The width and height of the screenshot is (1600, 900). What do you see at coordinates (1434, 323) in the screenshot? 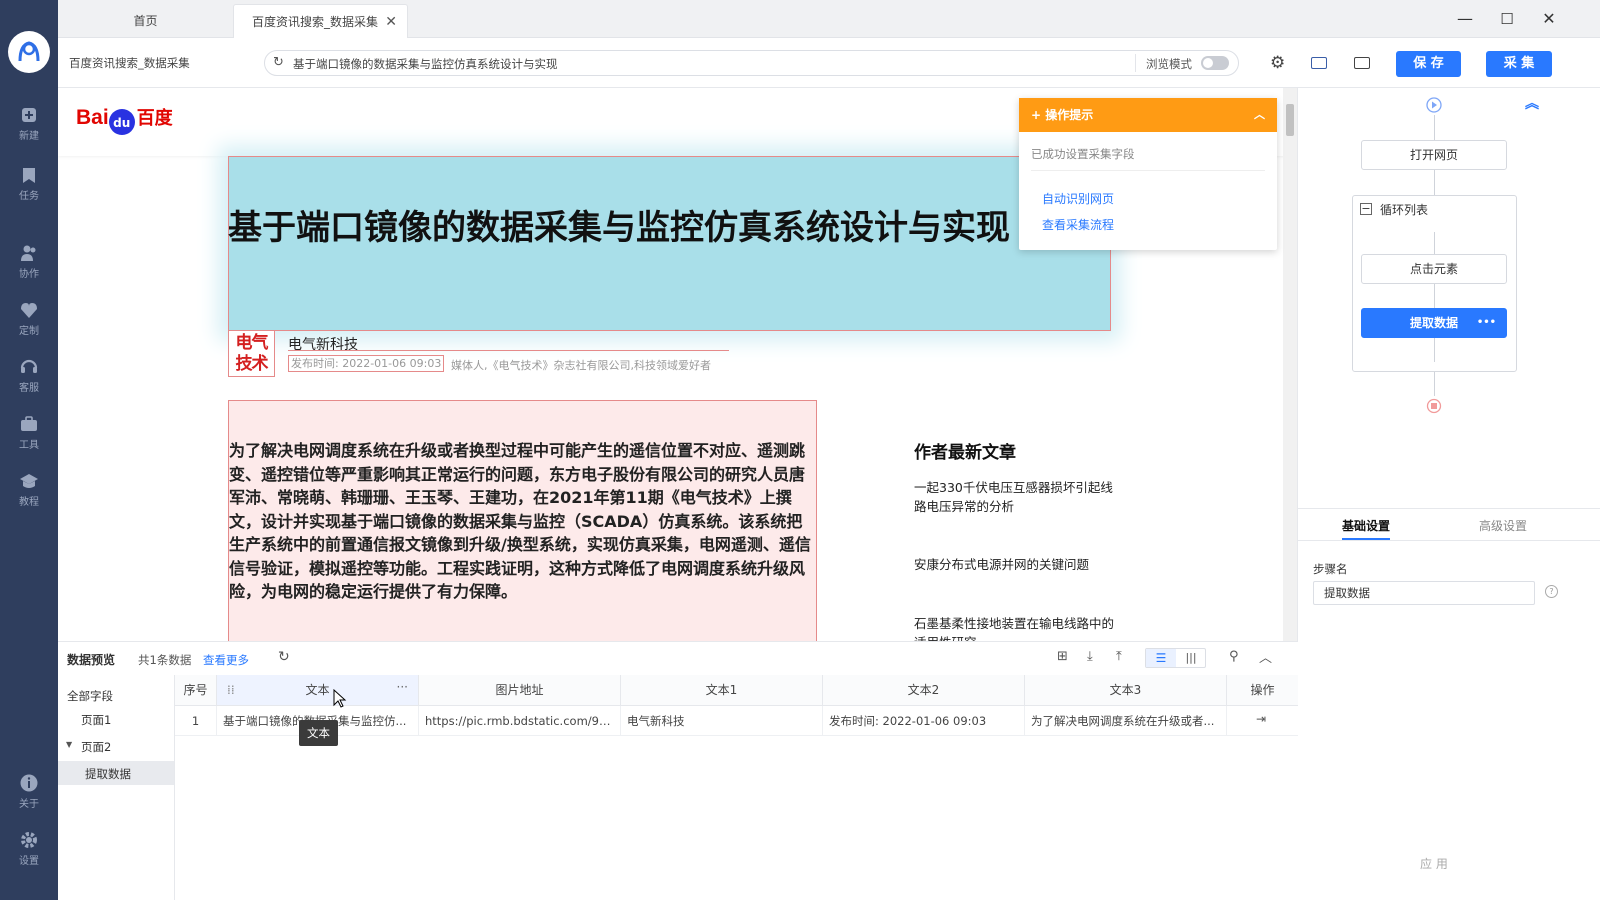
I see `flow-node-extract: 提取数据 •••` at bounding box center [1434, 323].